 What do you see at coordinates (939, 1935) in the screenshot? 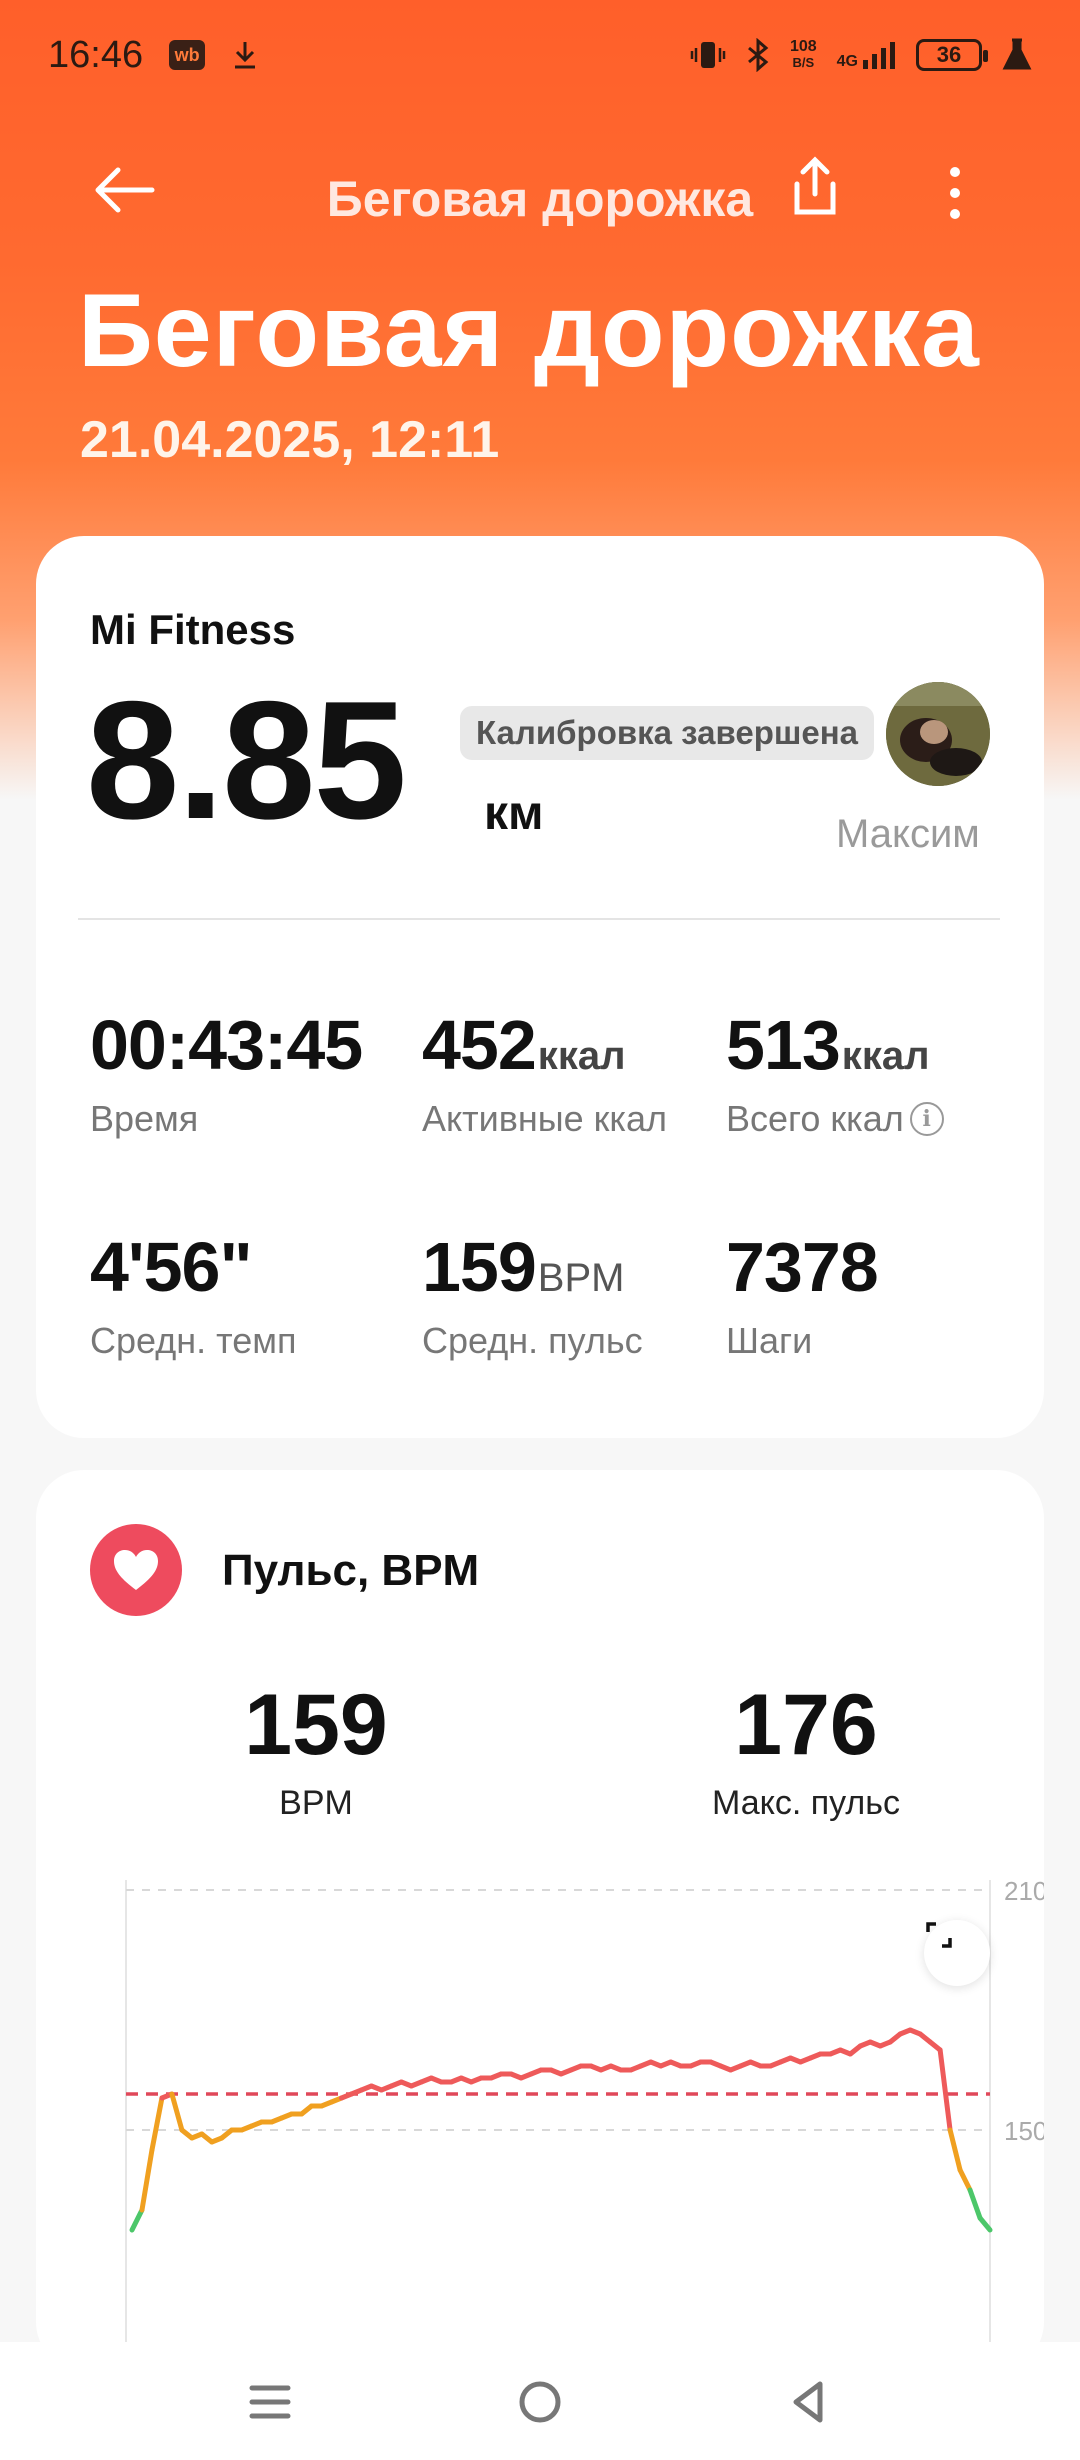
I see `expand-icon` at bounding box center [939, 1935].